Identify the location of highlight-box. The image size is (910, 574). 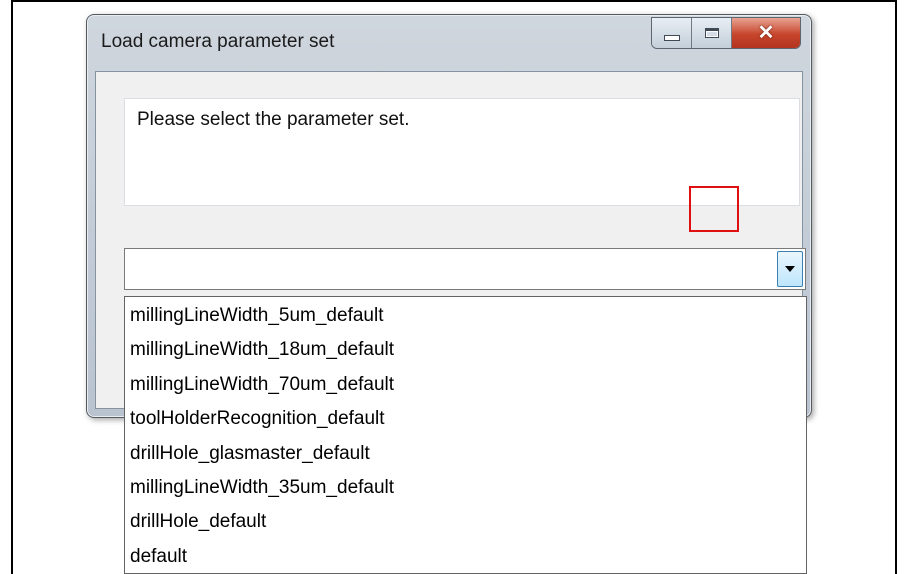
(714, 209).